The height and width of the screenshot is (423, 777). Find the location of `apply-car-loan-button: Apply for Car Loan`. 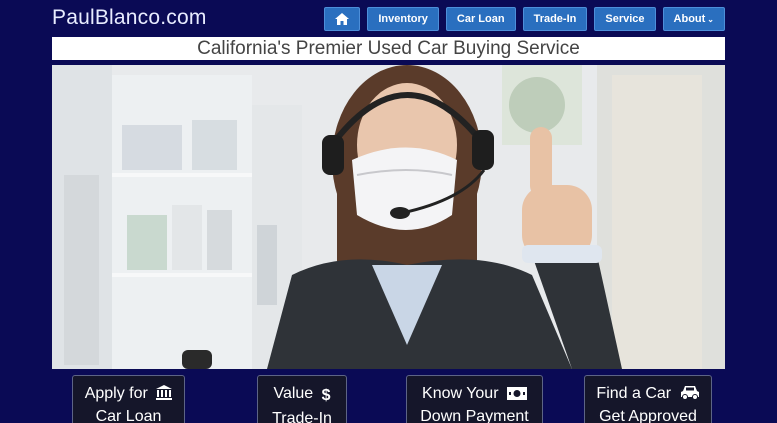

apply-car-loan-button: Apply for Car Loan is located at coordinates (128, 399).